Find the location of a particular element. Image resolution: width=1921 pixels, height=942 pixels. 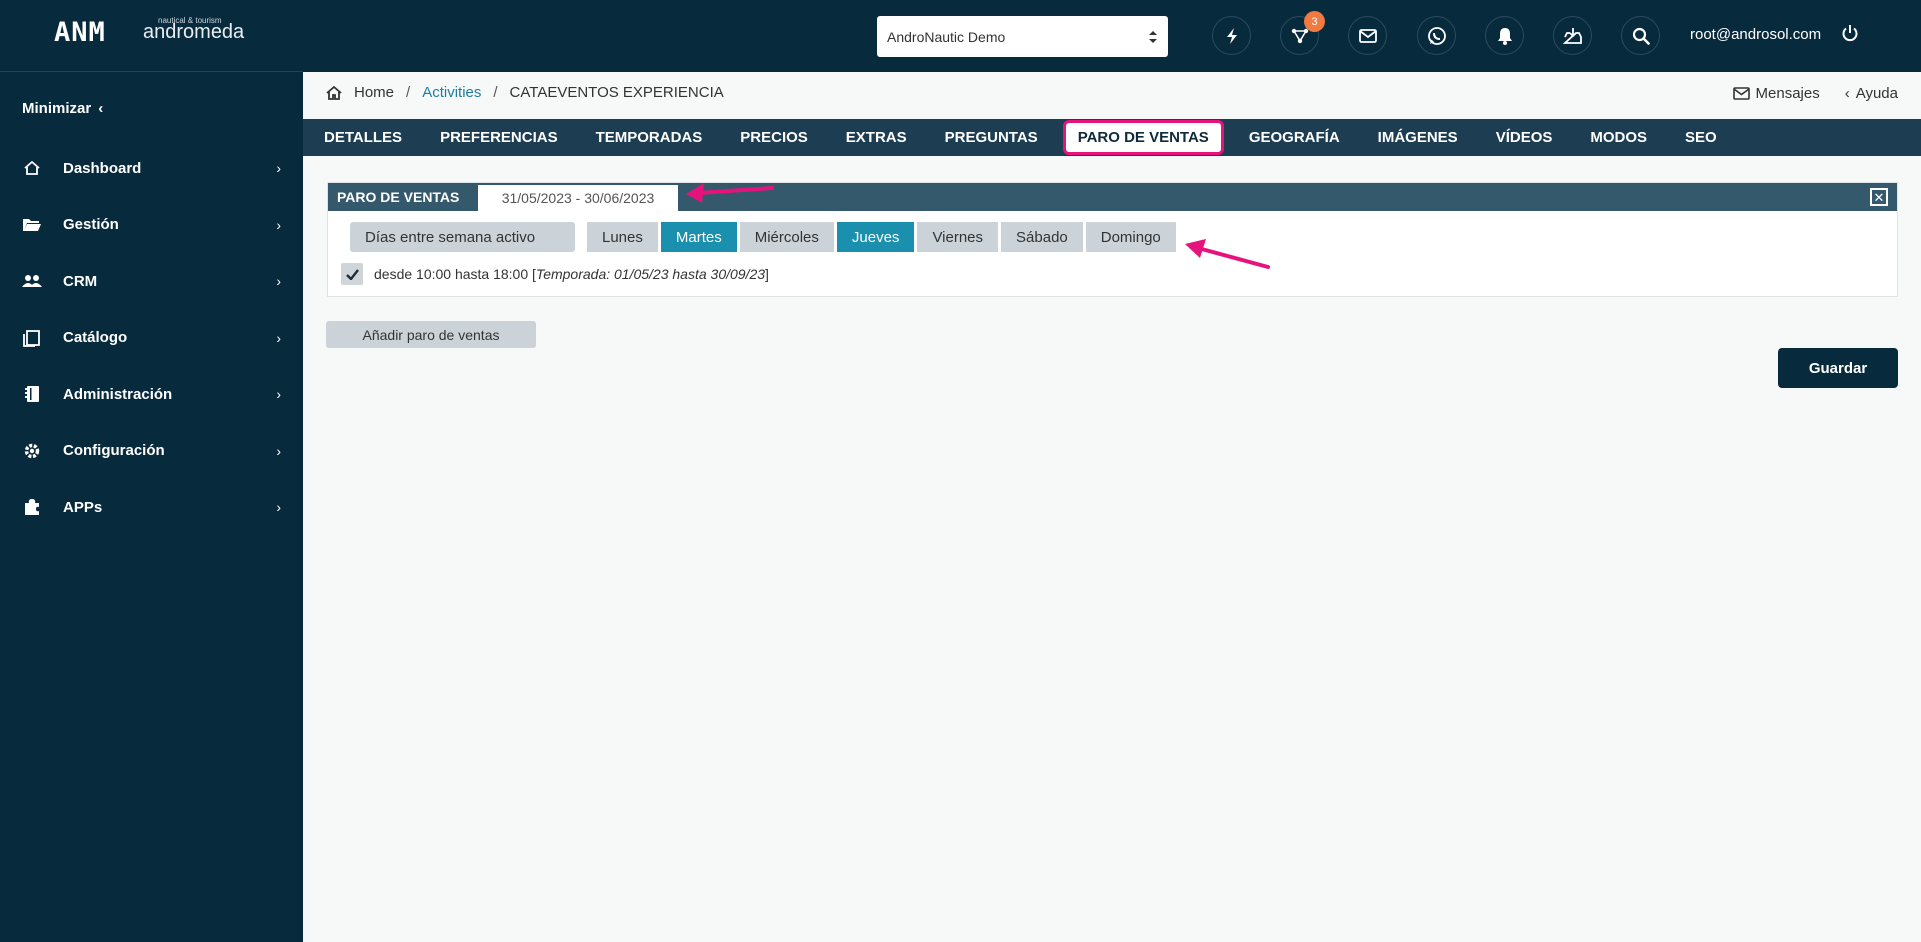

minimize-button: Minimizar ‹ is located at coordinates (62, 108).